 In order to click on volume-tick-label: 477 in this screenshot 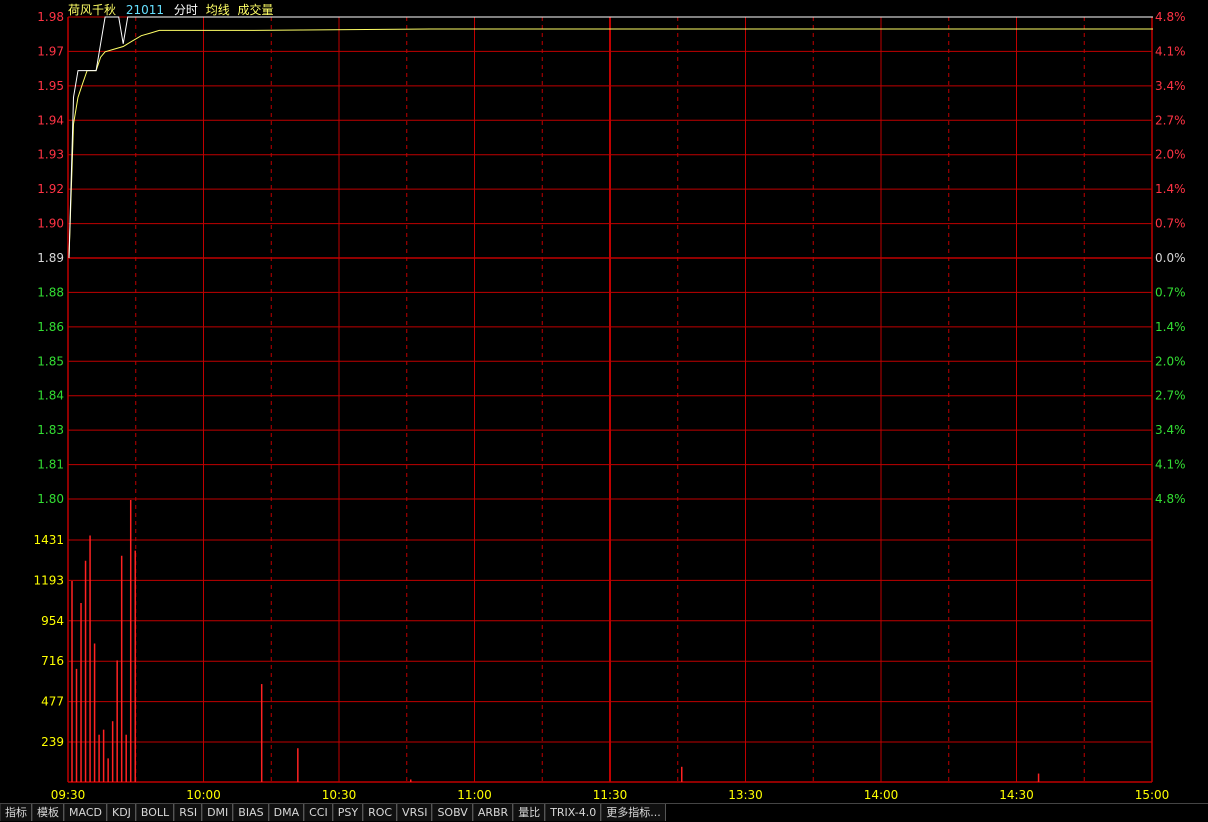, I will do `click(52, 702)`.